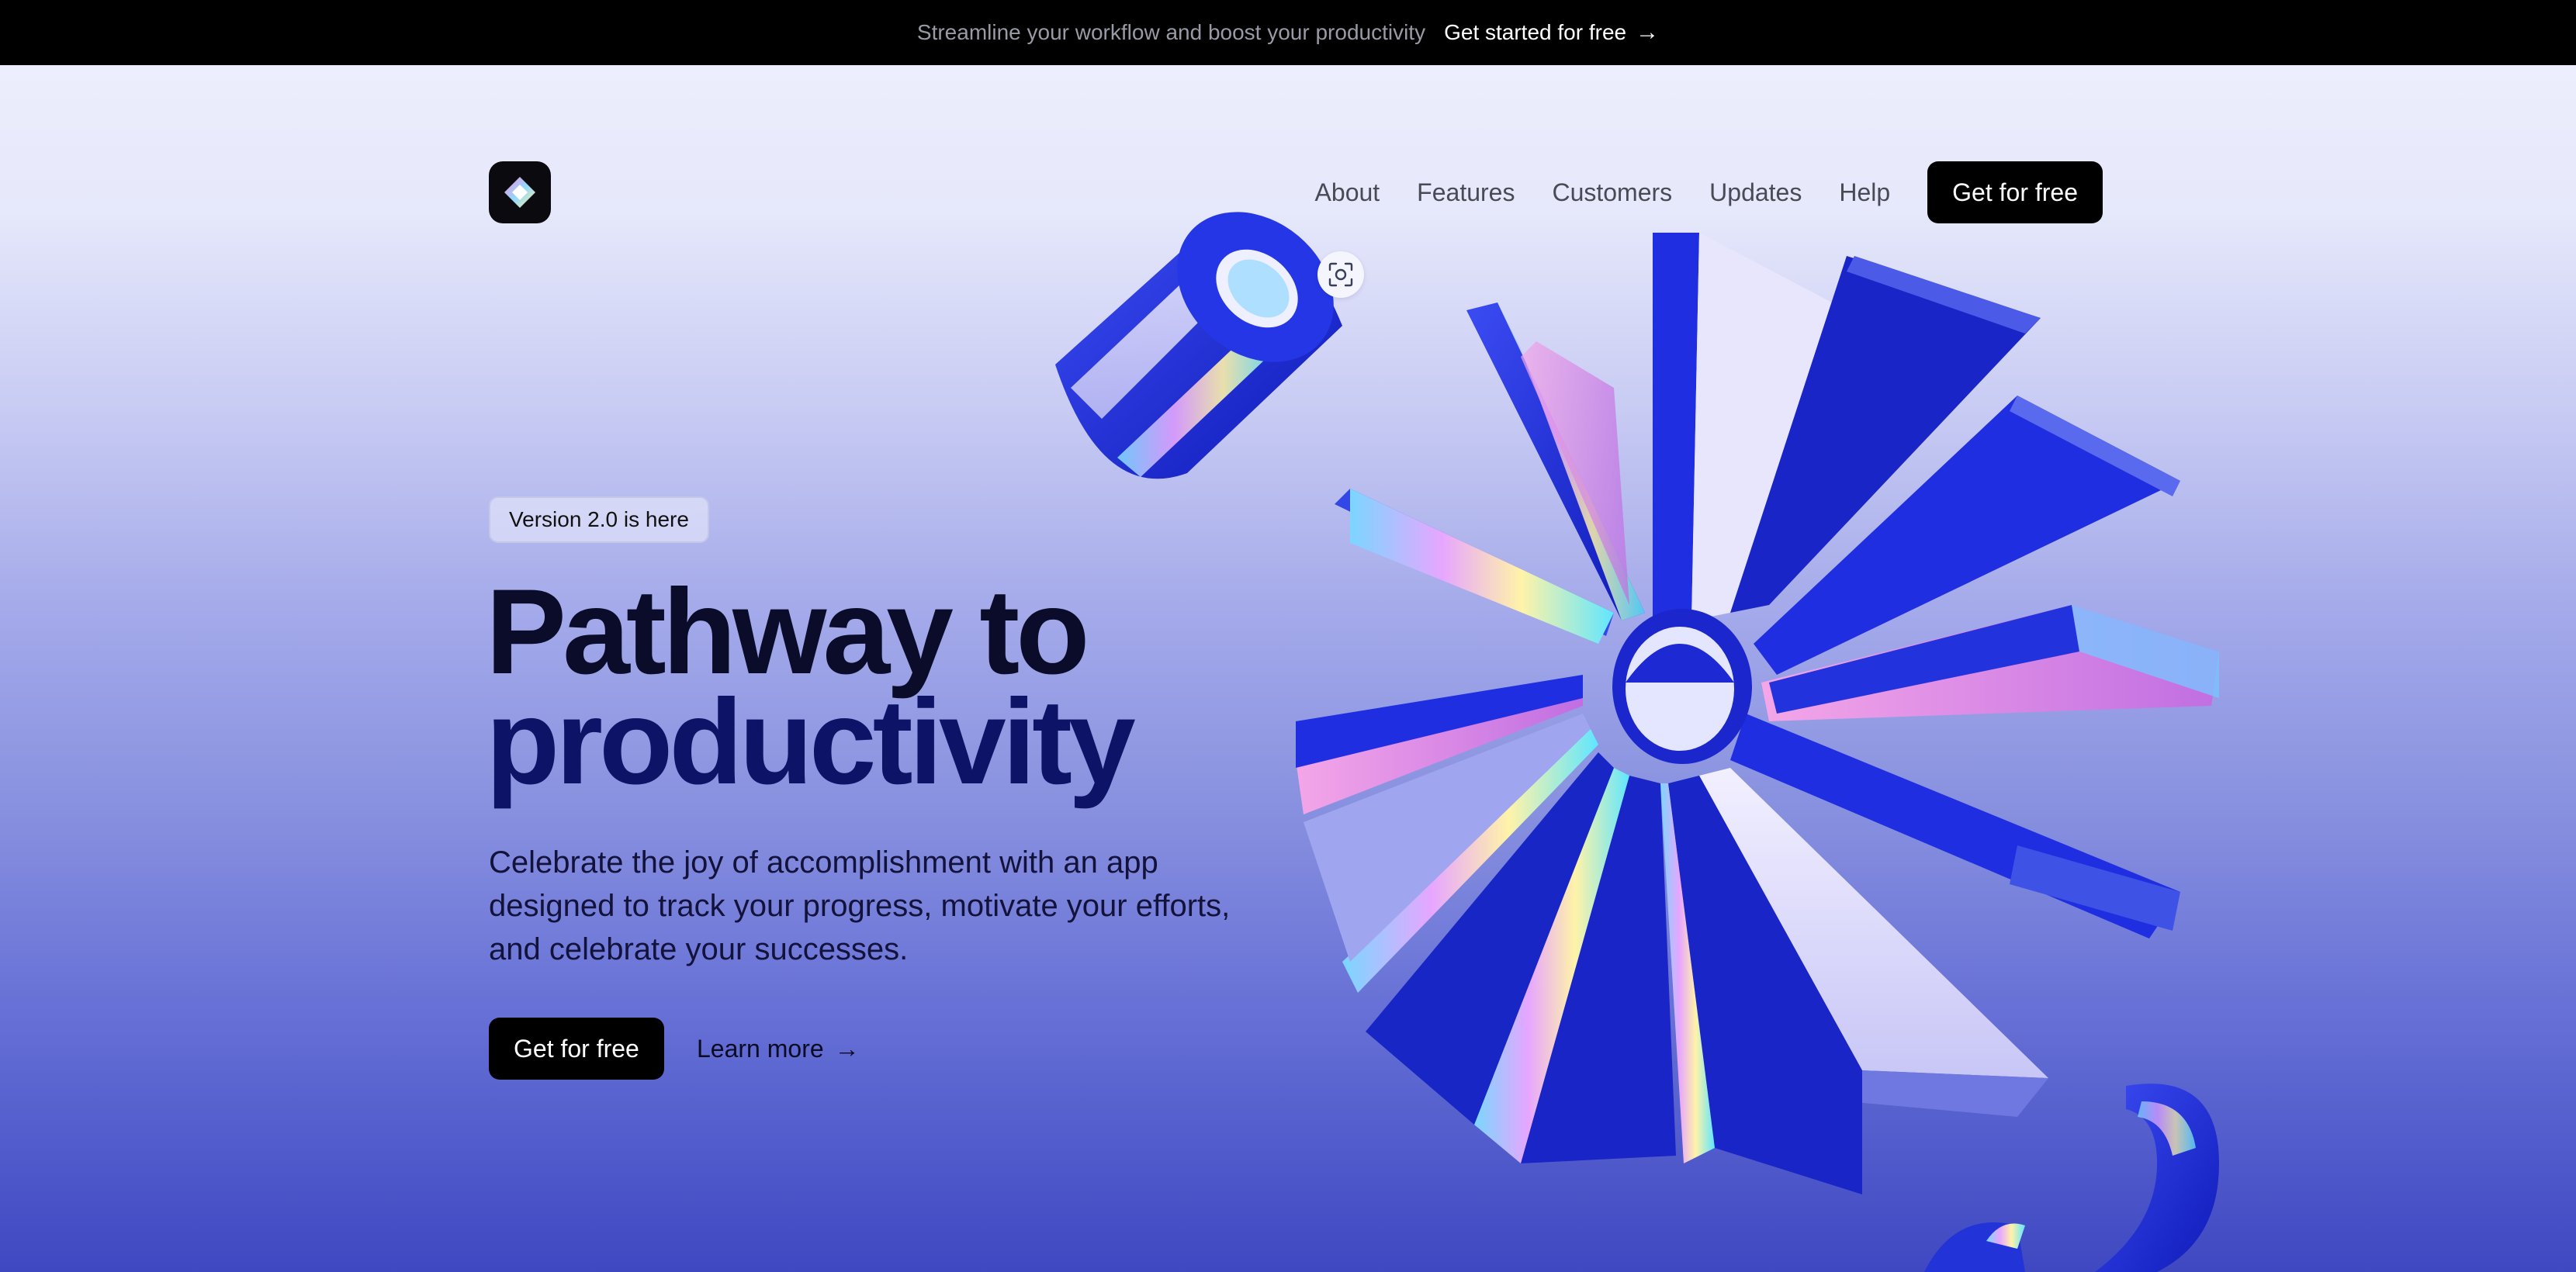 Image resolution: width=2576 pixels, height=1272 pixels. Describe the element at coordinates (1535, 32) in the screenshot. I see `announcement-link-label: Get started for free` at that location.